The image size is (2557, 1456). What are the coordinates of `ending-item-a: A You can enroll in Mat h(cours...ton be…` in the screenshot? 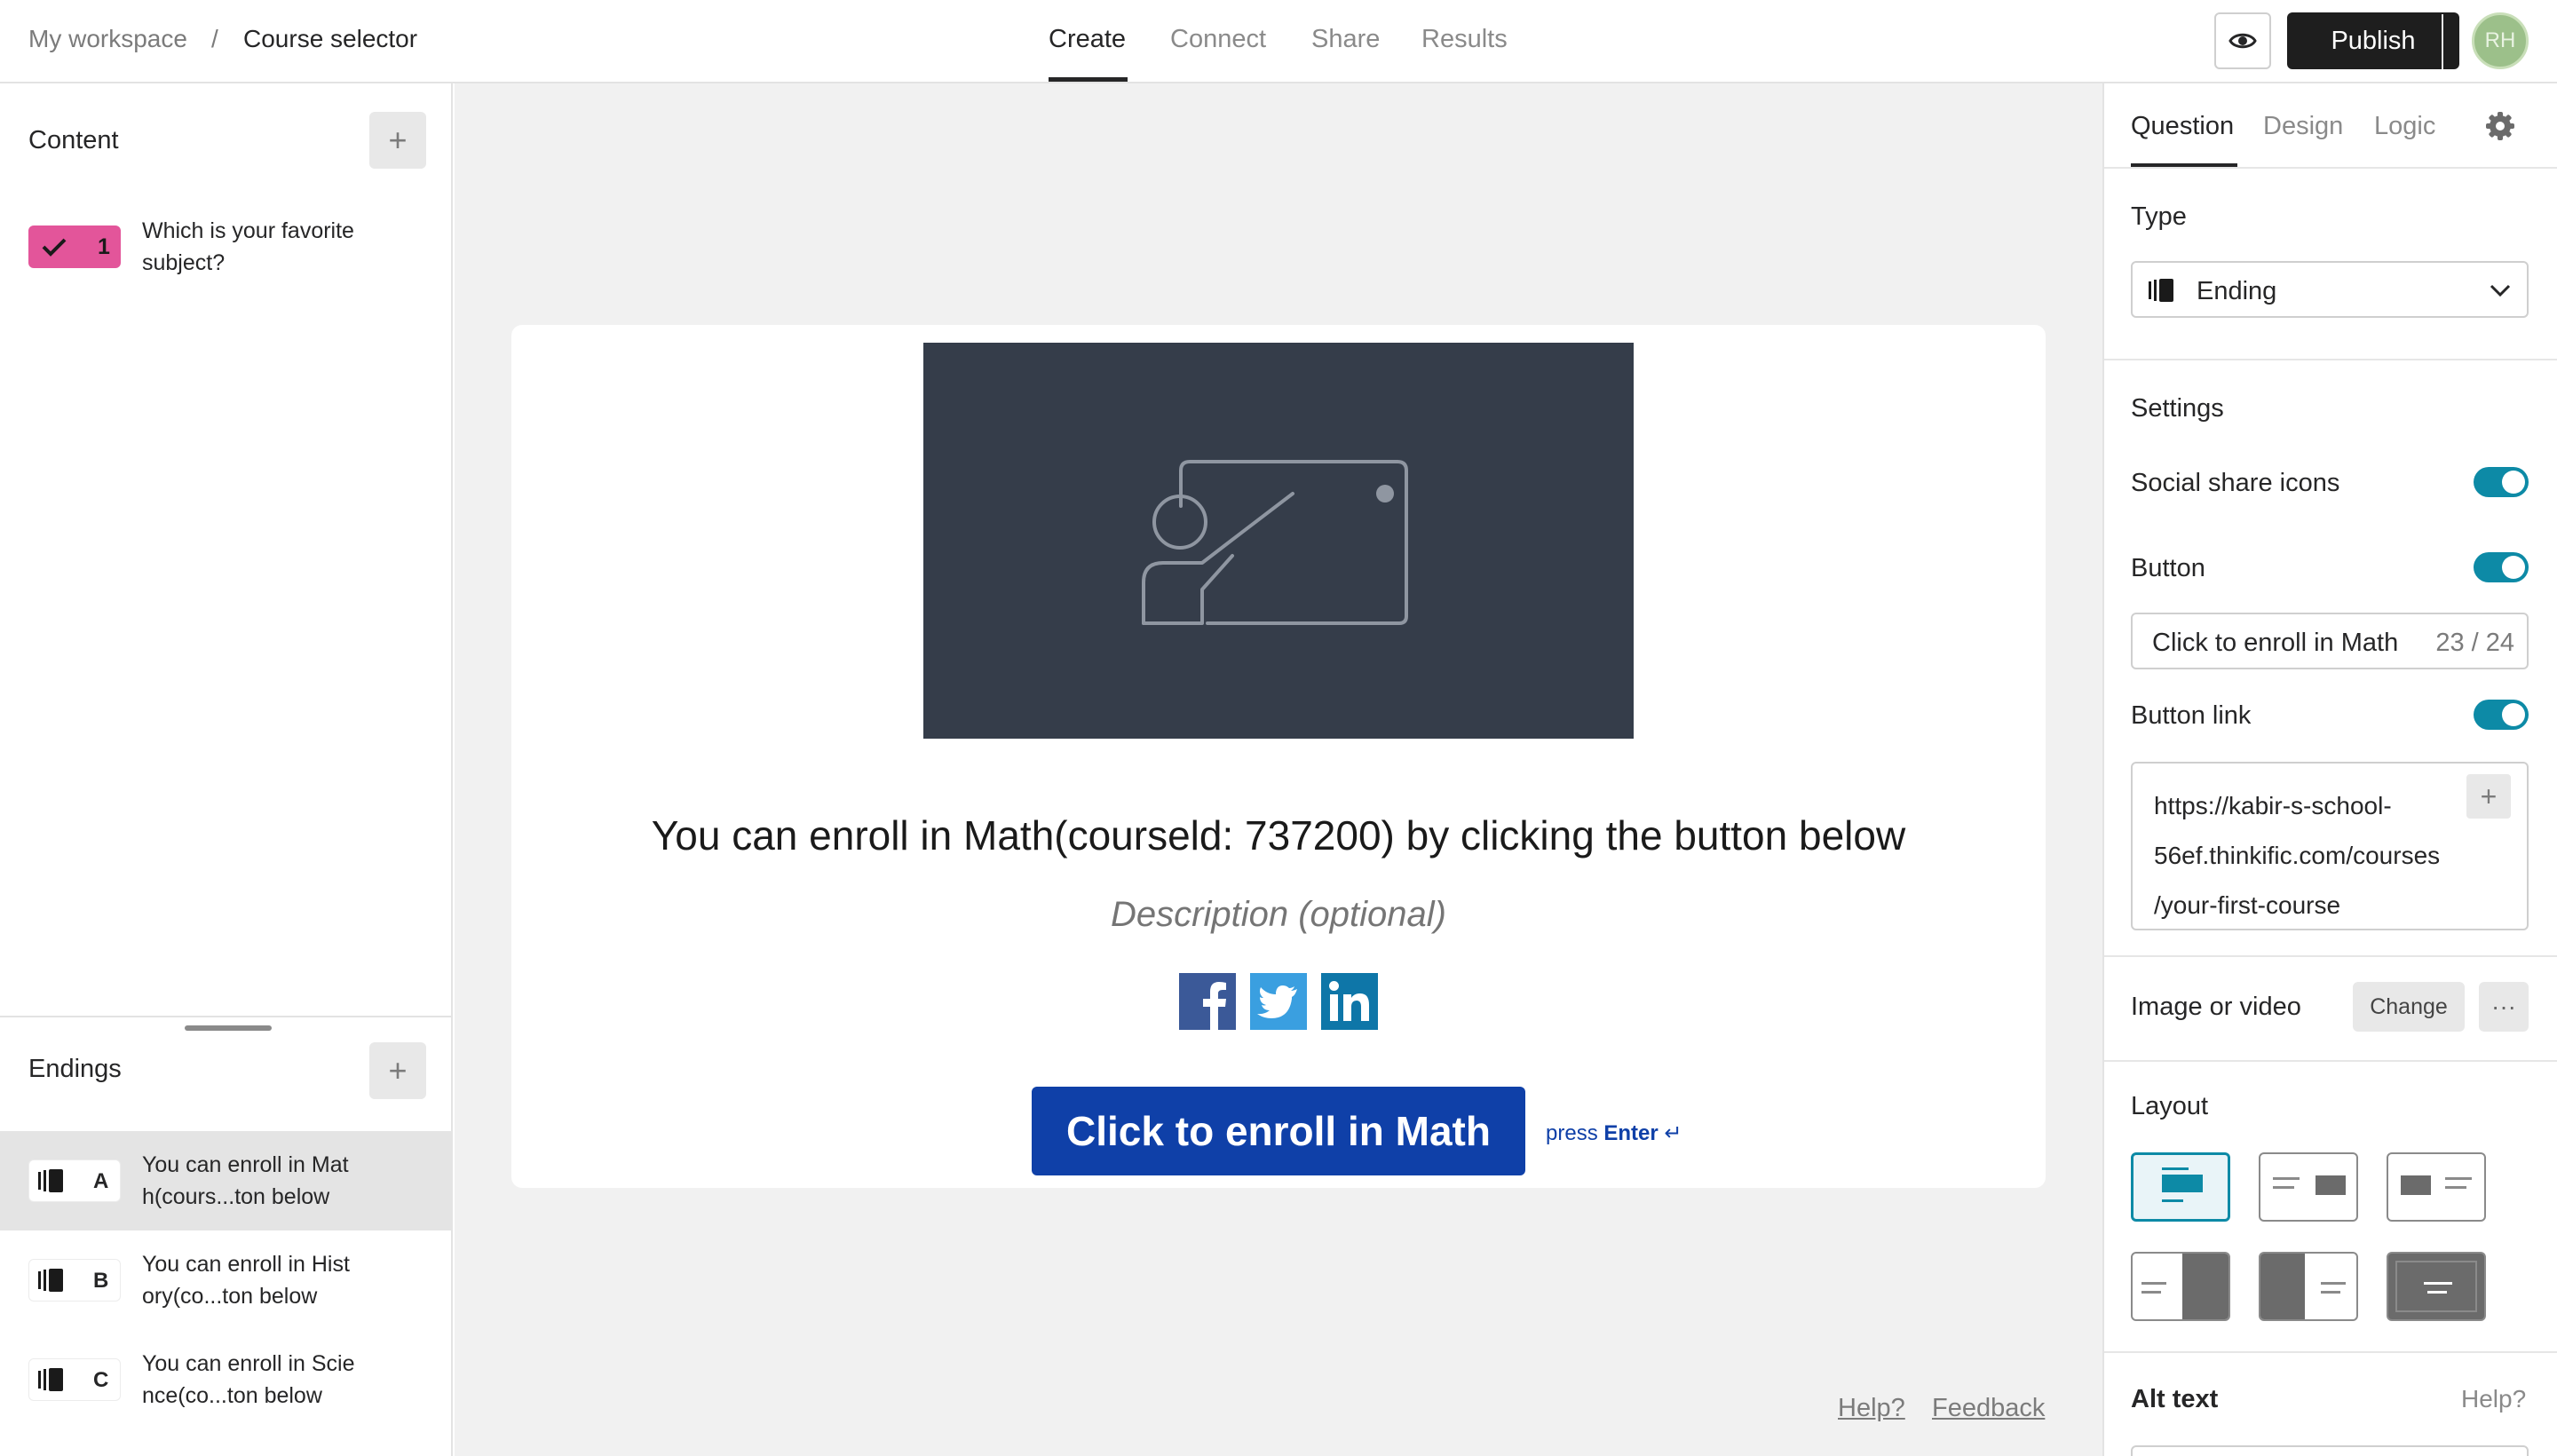 It's located at (226, 1180).